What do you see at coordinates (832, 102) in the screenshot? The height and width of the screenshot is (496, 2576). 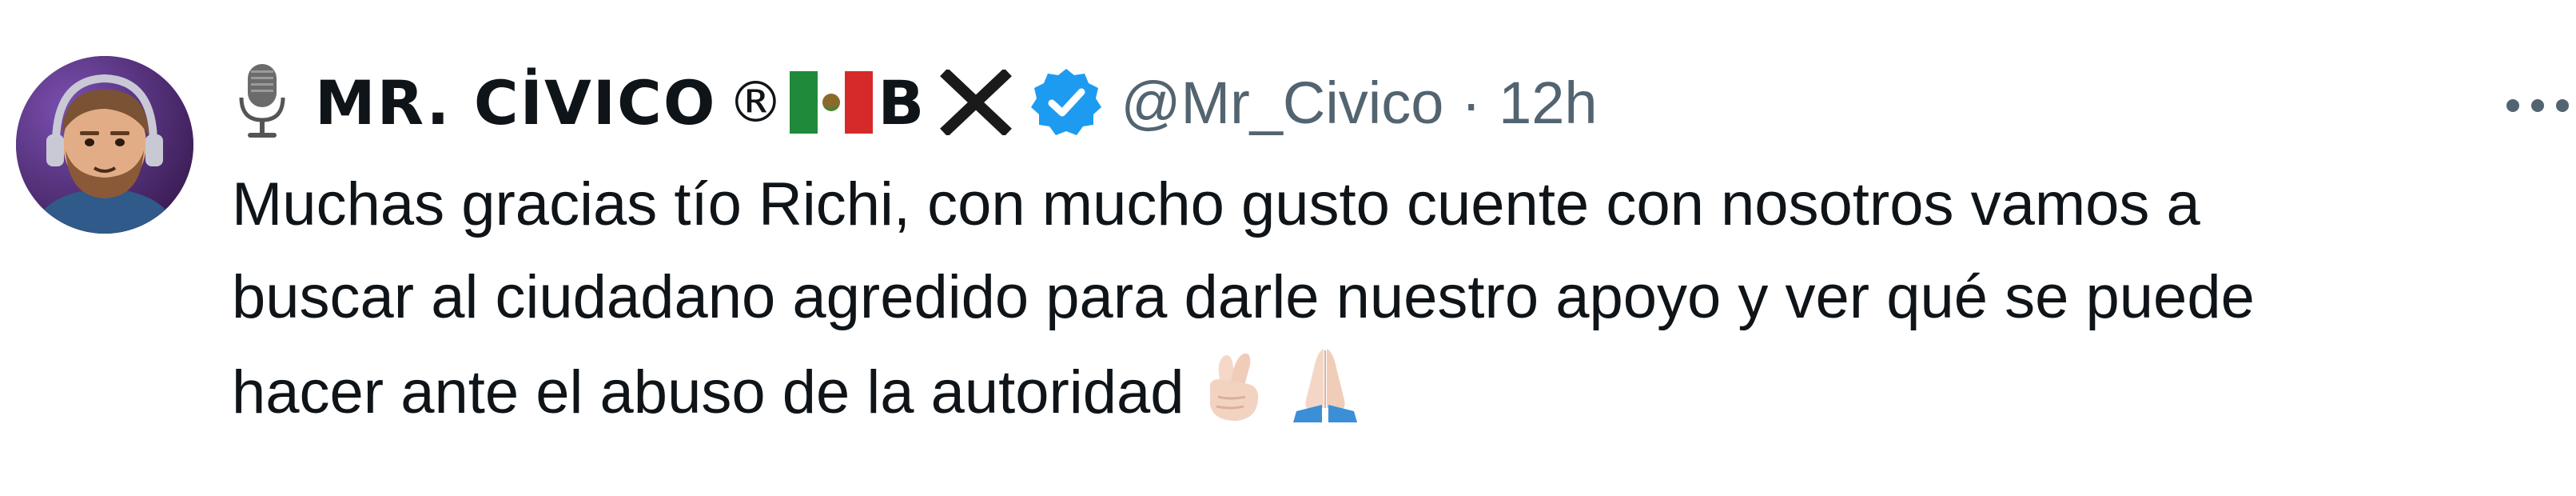 I see `mexico-flag-icon` at bounding box center [832, 102].